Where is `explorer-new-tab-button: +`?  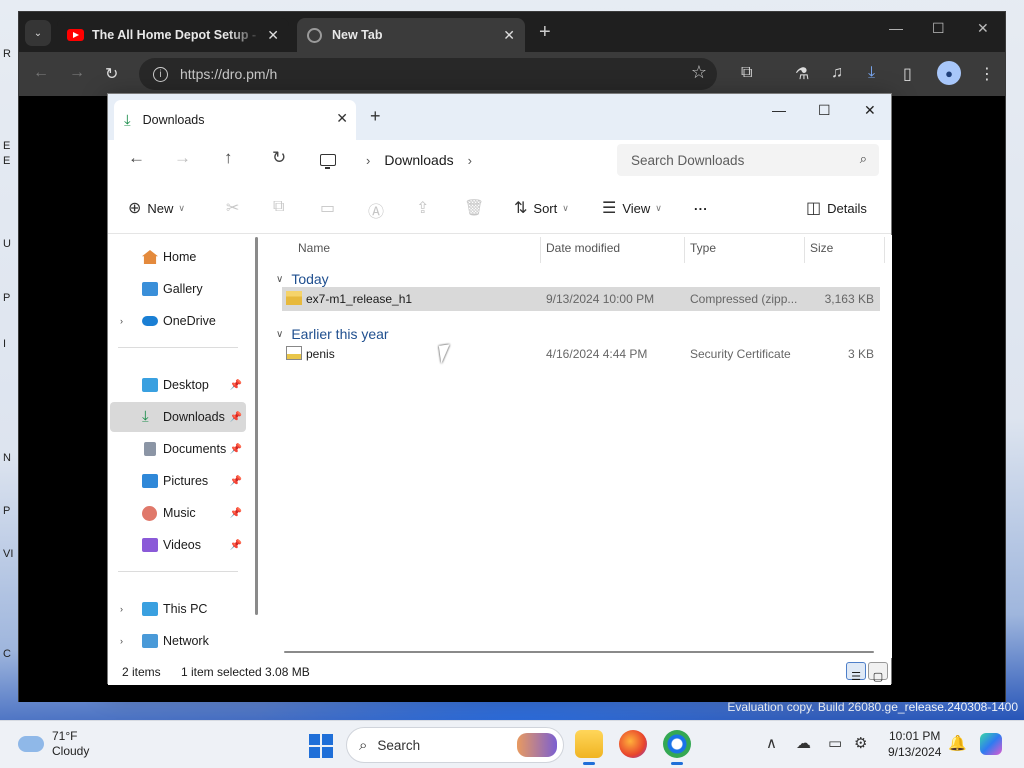 explorer-new-tab-button: + is located at coordinates (375, 116).